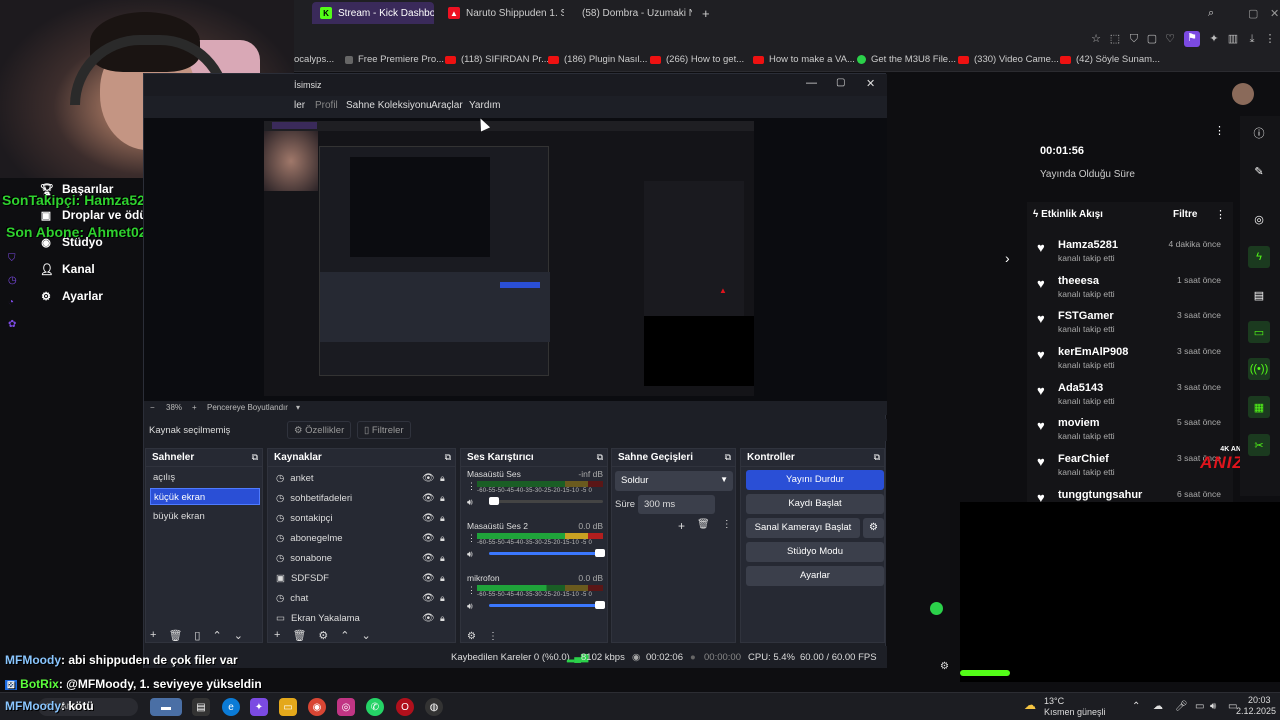 The height and width of the screenshot is (720, 1280). Describe the element at coordinates (1259, 133) in the screenshot. I see `info-icon: ⓘ` at that location.